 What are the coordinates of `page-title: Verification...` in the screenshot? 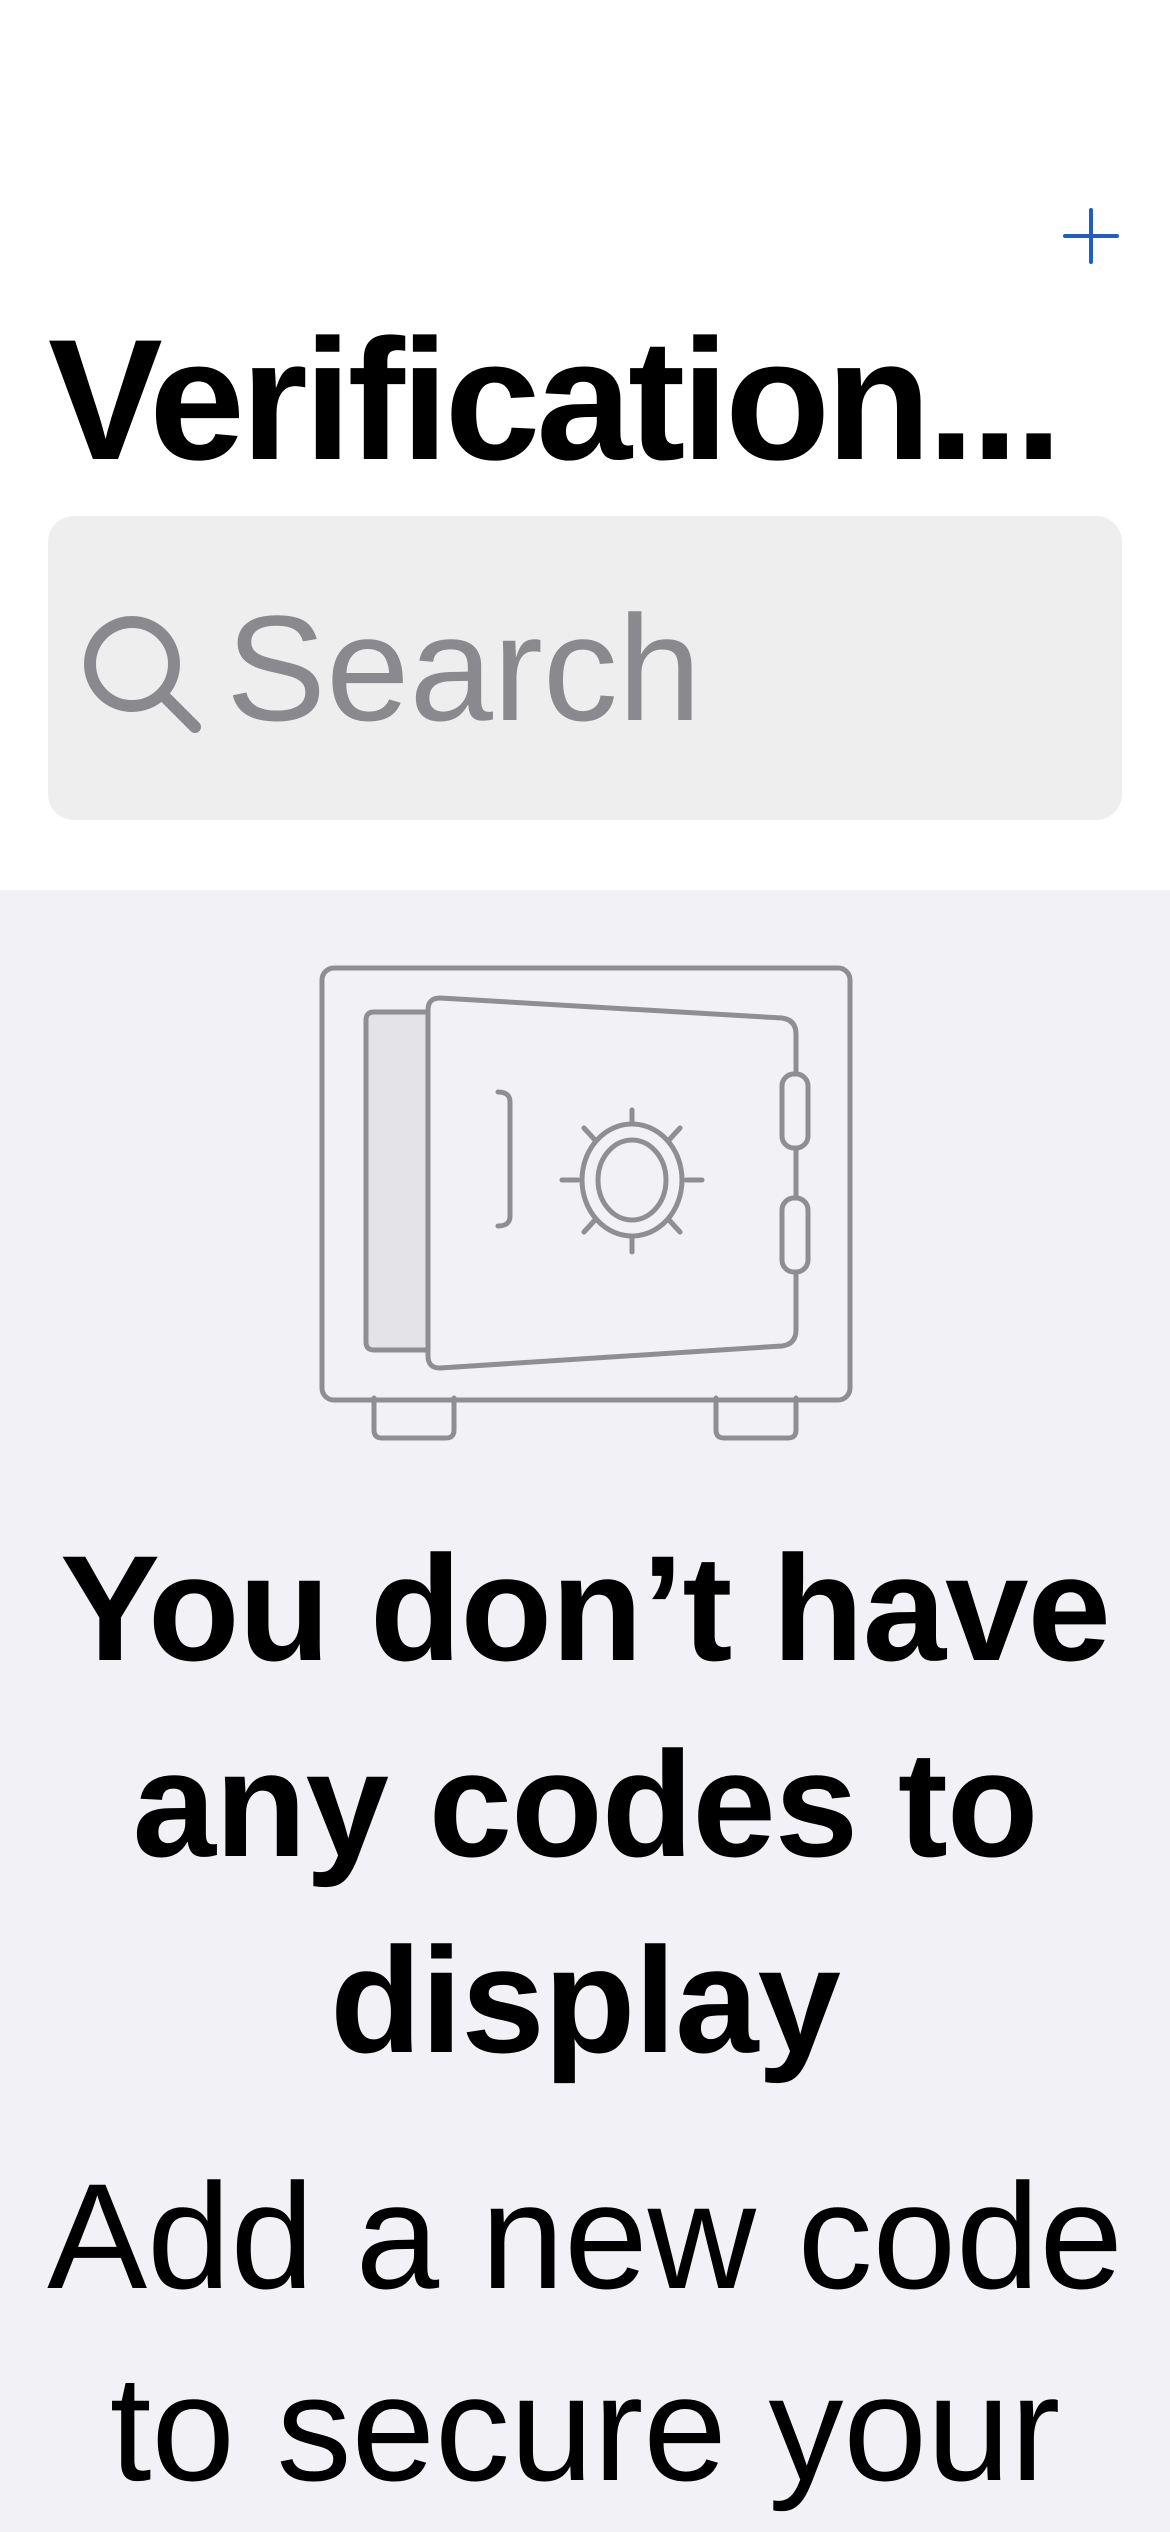 It's located at (555, 400).